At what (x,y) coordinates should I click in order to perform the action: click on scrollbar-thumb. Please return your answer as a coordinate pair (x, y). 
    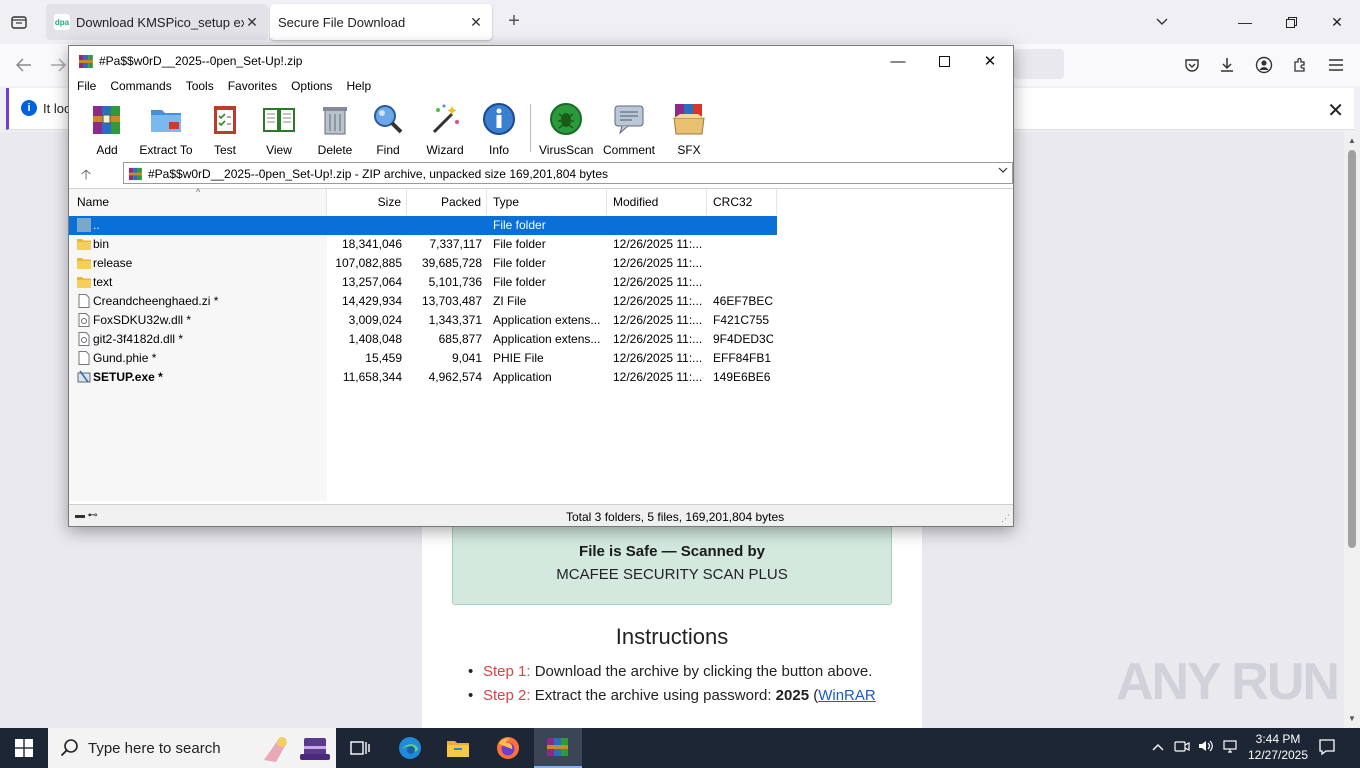
    Looking at the image, I should click on (1352, 349).